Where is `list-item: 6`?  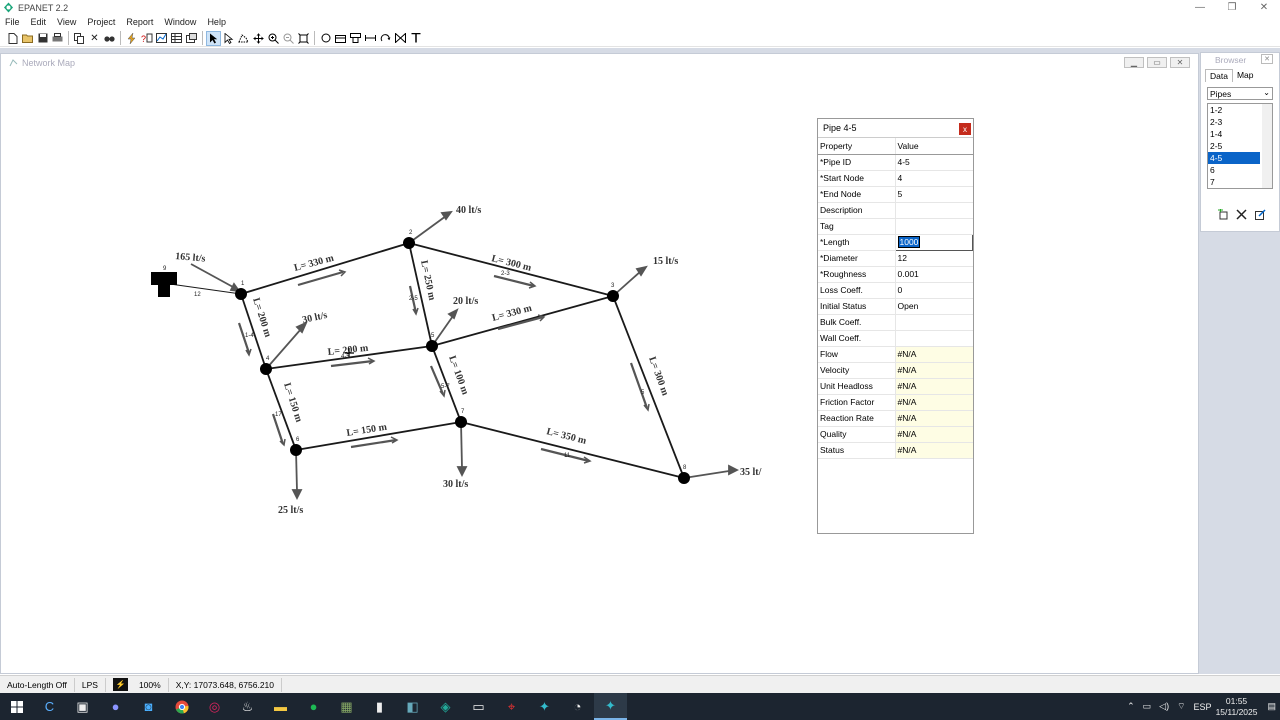 list-item: 6 is located at coordinates (1234, 170).